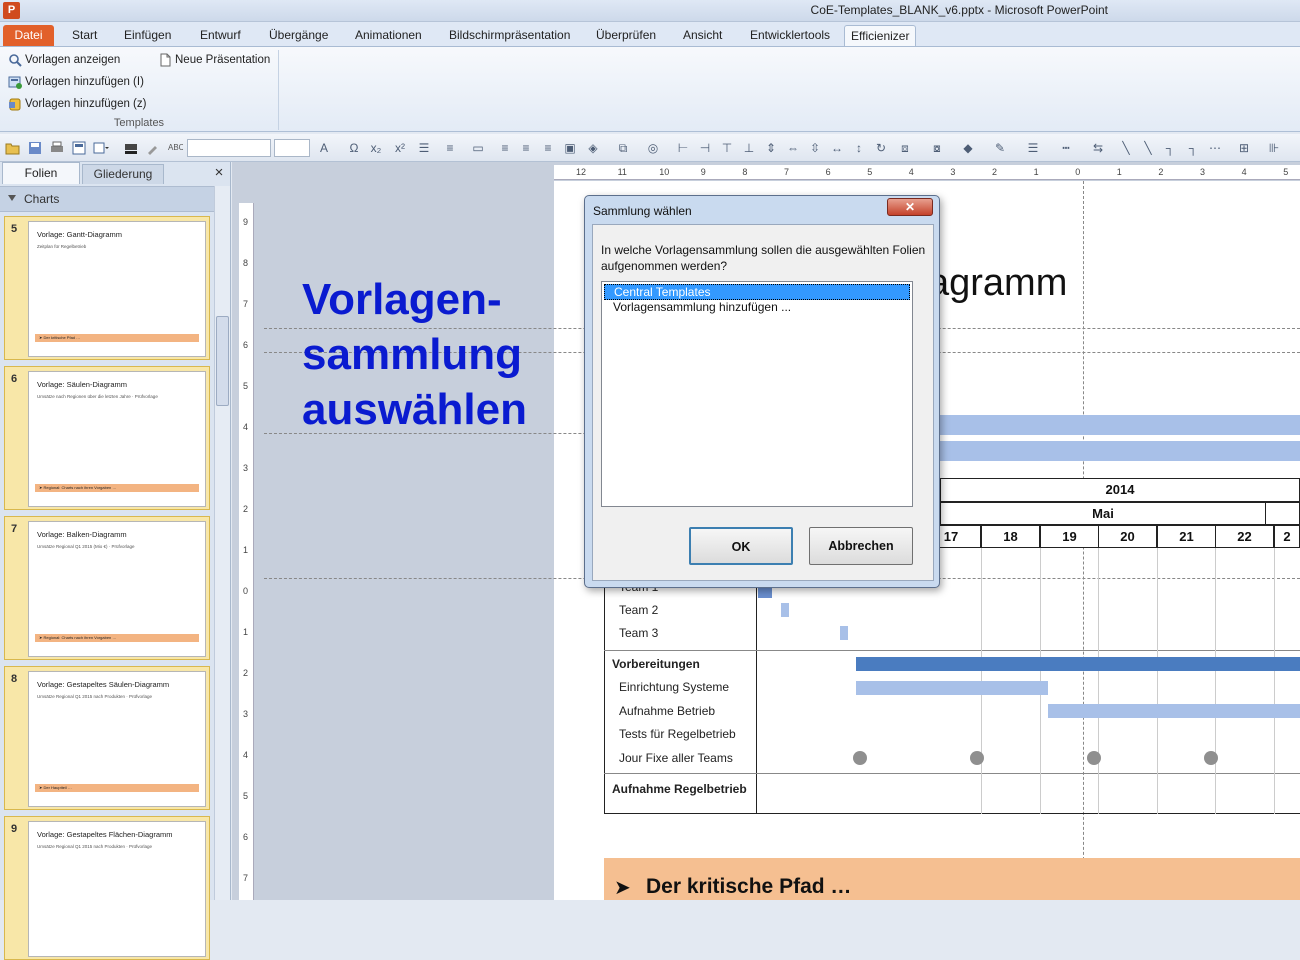 The width and height of the screenshot is (1300, 960). What do you see at coordinates (376, 148) in the screenshot?
I see `subscript-icon: x₂` at bounding box center [376, 148].